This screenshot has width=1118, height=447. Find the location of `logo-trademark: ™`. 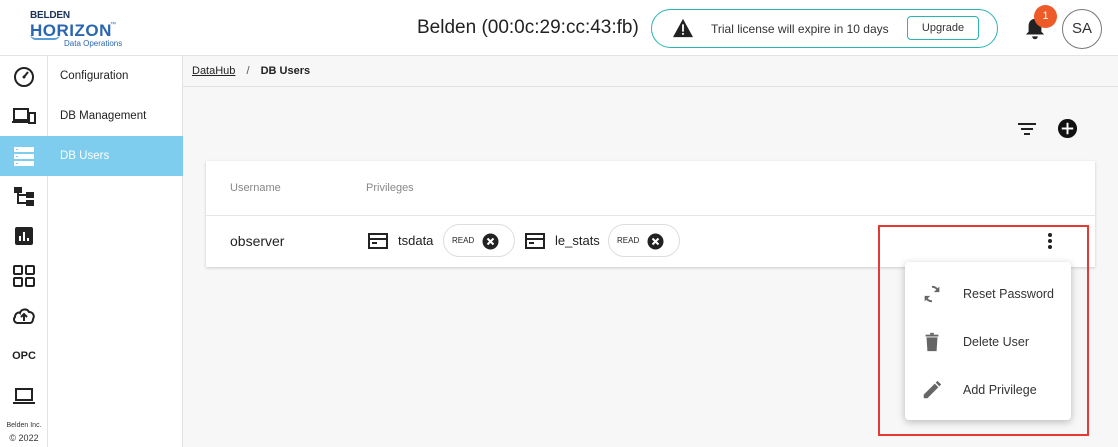

logo-trademark: ™ is located at coordinates (113, 25).